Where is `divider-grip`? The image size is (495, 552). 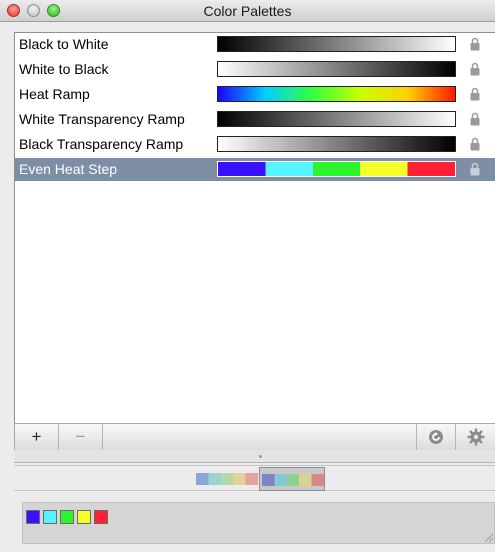
divider-grip is located at coordinates (260, 456).